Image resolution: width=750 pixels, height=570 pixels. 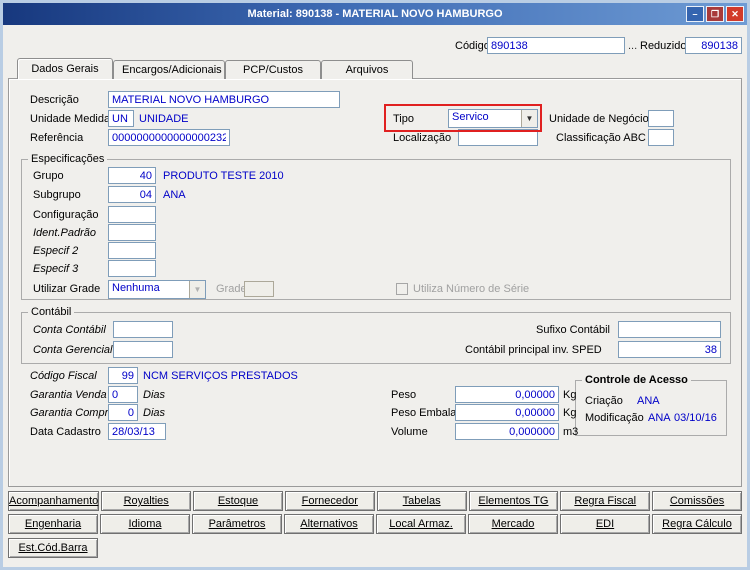 What do you see at coordinates (403, 119) in the screenshot?
I see `tipo-label: Tipo` at bounding box center [403, 119].